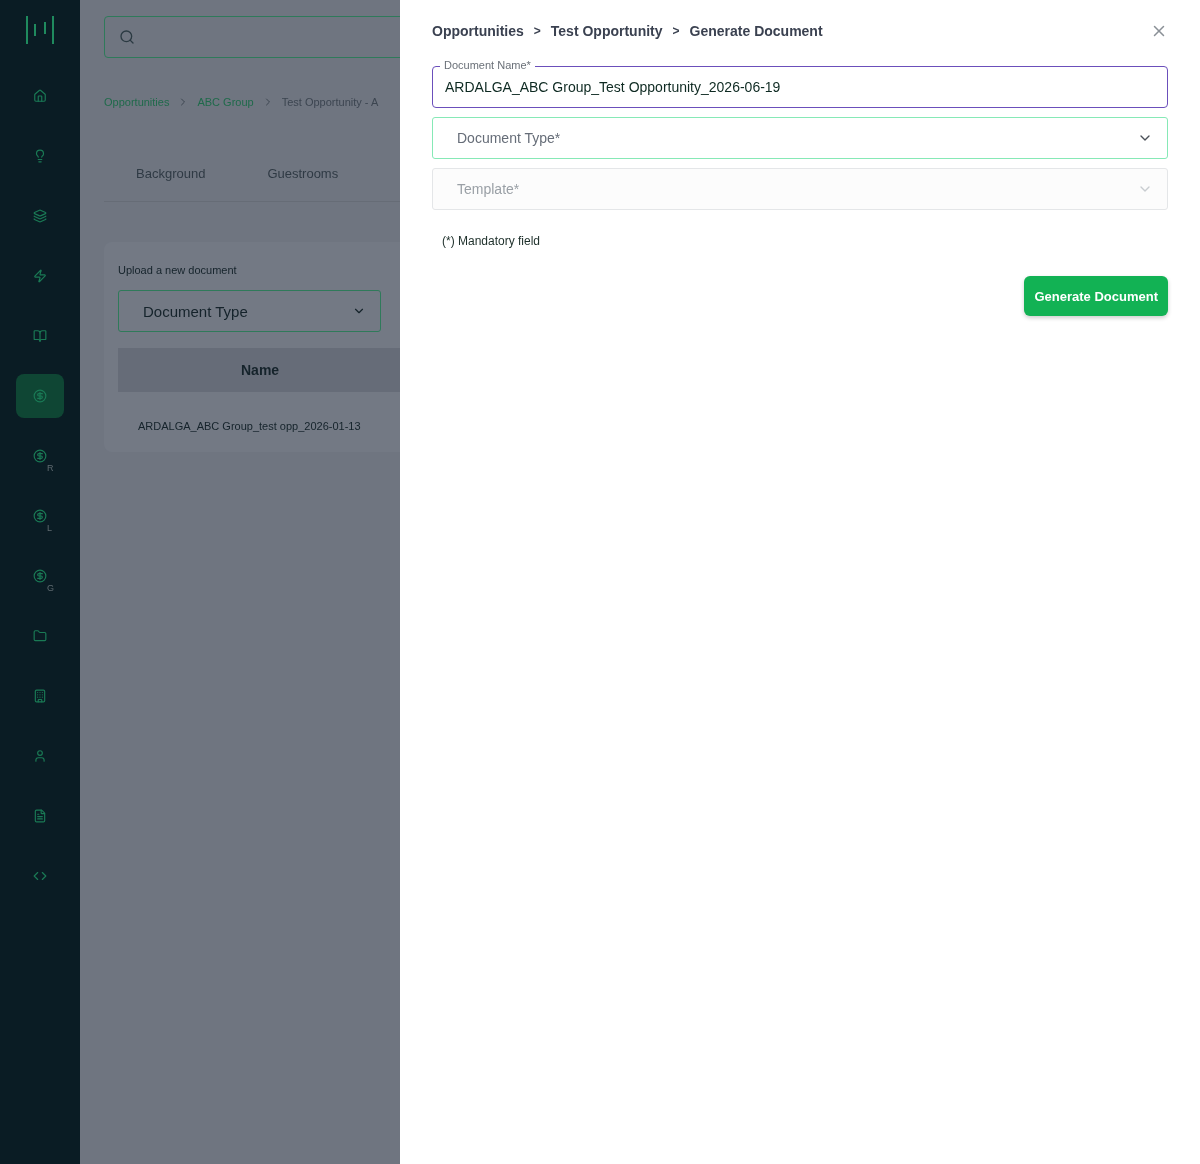 Image resolution: width=1200 pixels, height=1164 pixels. I want to click on search-icon, so click(127, 37).